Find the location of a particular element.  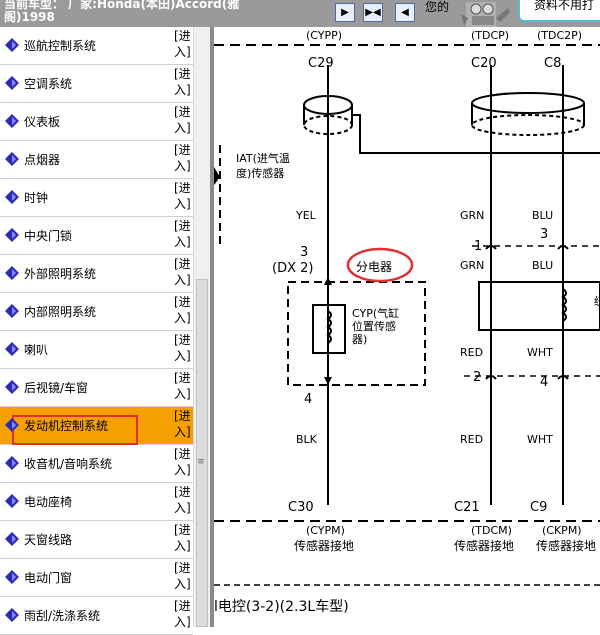

pin-3-left: 3 is located at coordinates (304, 252).